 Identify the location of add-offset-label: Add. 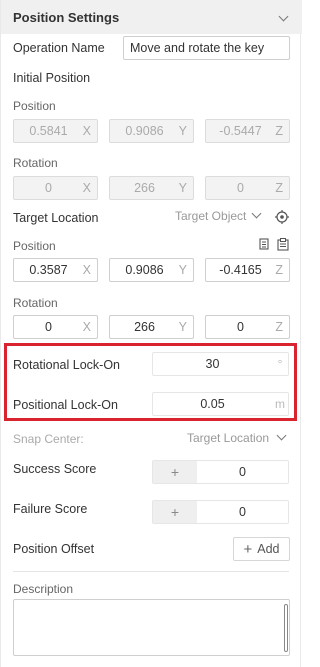
(268, 549).